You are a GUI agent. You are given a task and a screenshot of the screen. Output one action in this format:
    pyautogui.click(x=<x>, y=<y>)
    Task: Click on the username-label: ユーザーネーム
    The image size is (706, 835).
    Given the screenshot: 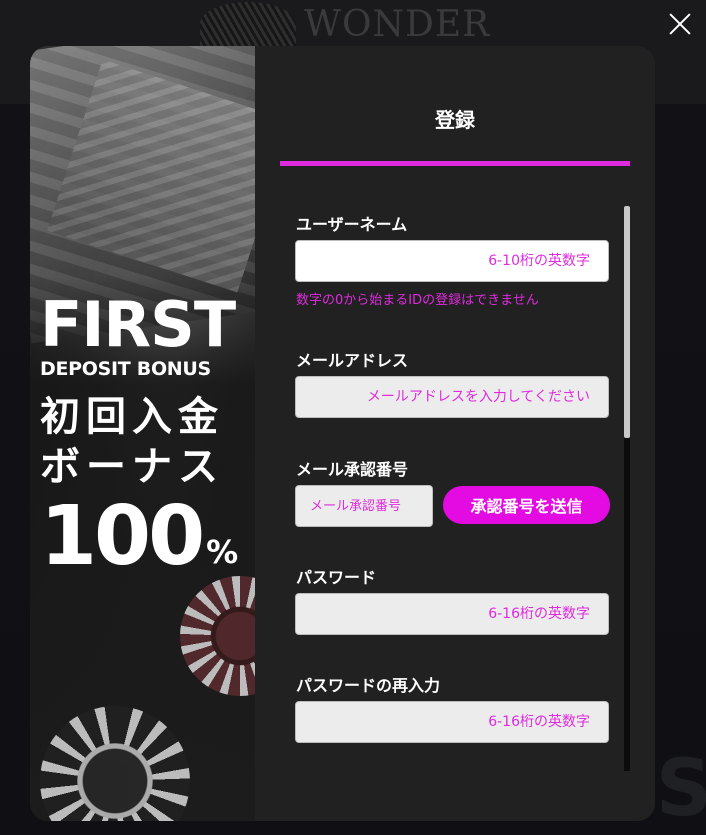 What is the action you would take?
    pyautogui.click(x=352, y=224)
    